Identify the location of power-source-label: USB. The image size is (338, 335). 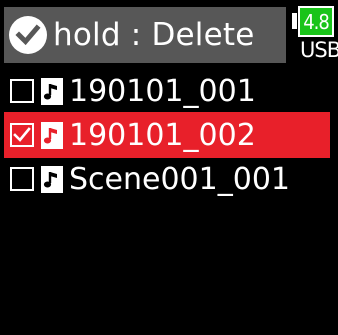
(319, 50).